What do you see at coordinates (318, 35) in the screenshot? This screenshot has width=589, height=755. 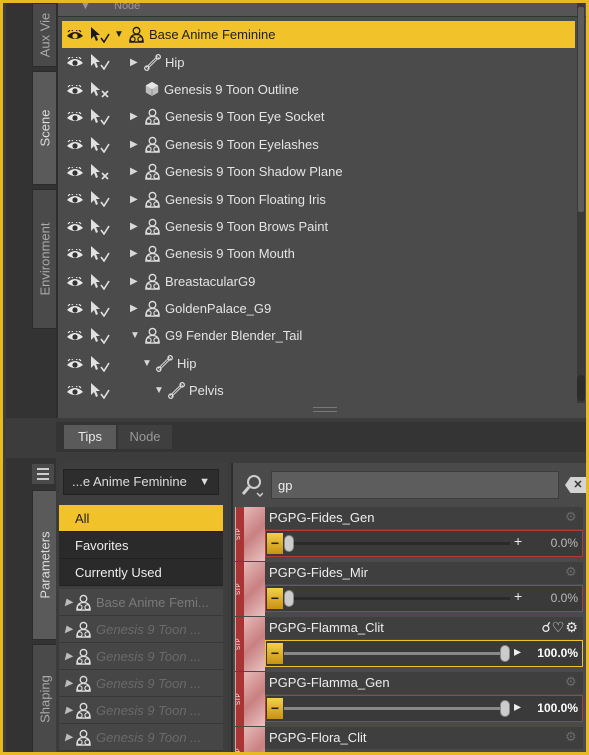 I see `scene-row: ▼ Base Anime Feminine` at bounding box center [318, 35].